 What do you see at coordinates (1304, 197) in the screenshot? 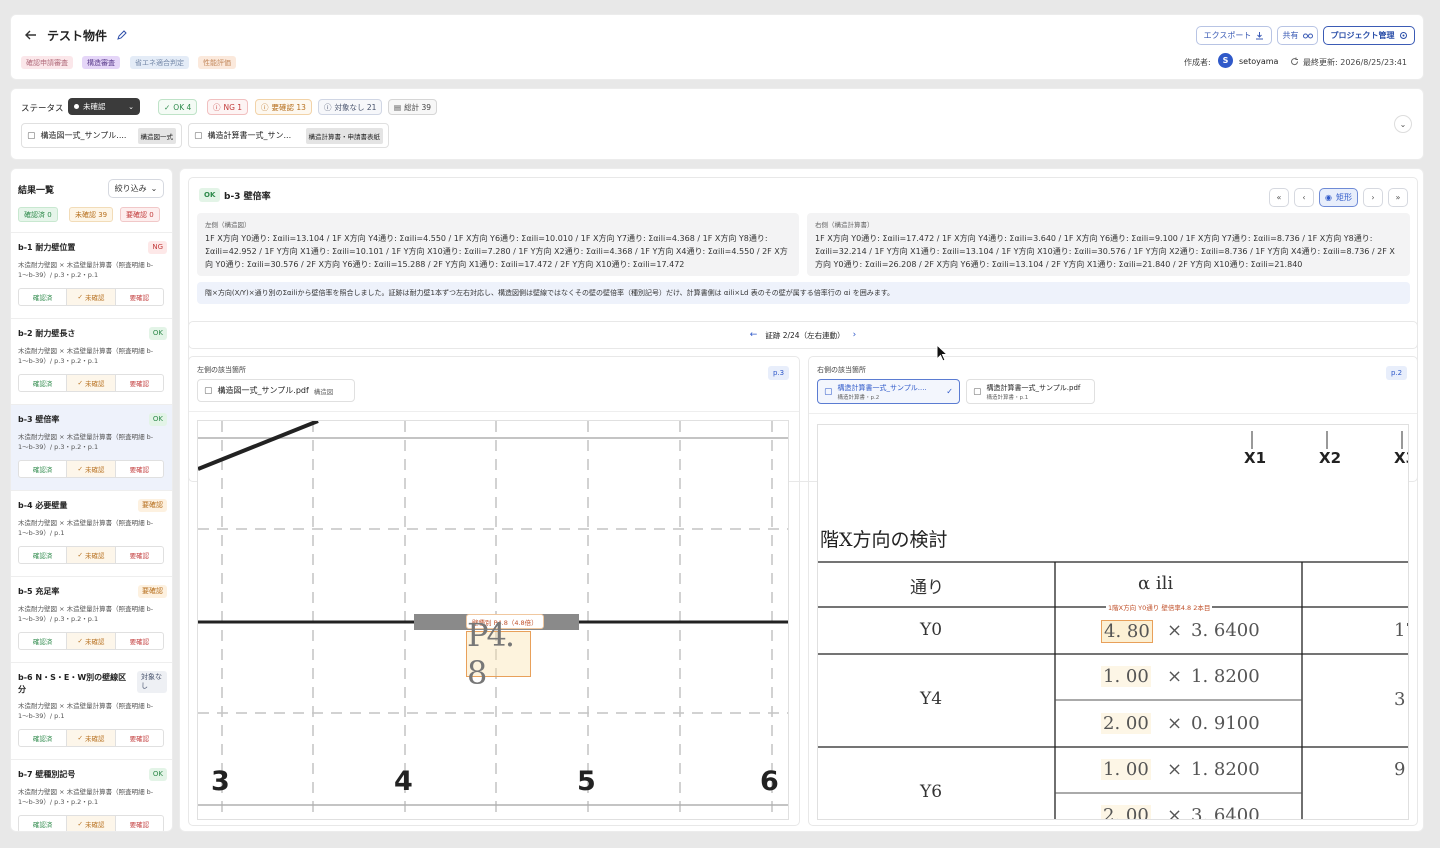
I see `prev-button: ‹` at bounding box center [1304, 197].